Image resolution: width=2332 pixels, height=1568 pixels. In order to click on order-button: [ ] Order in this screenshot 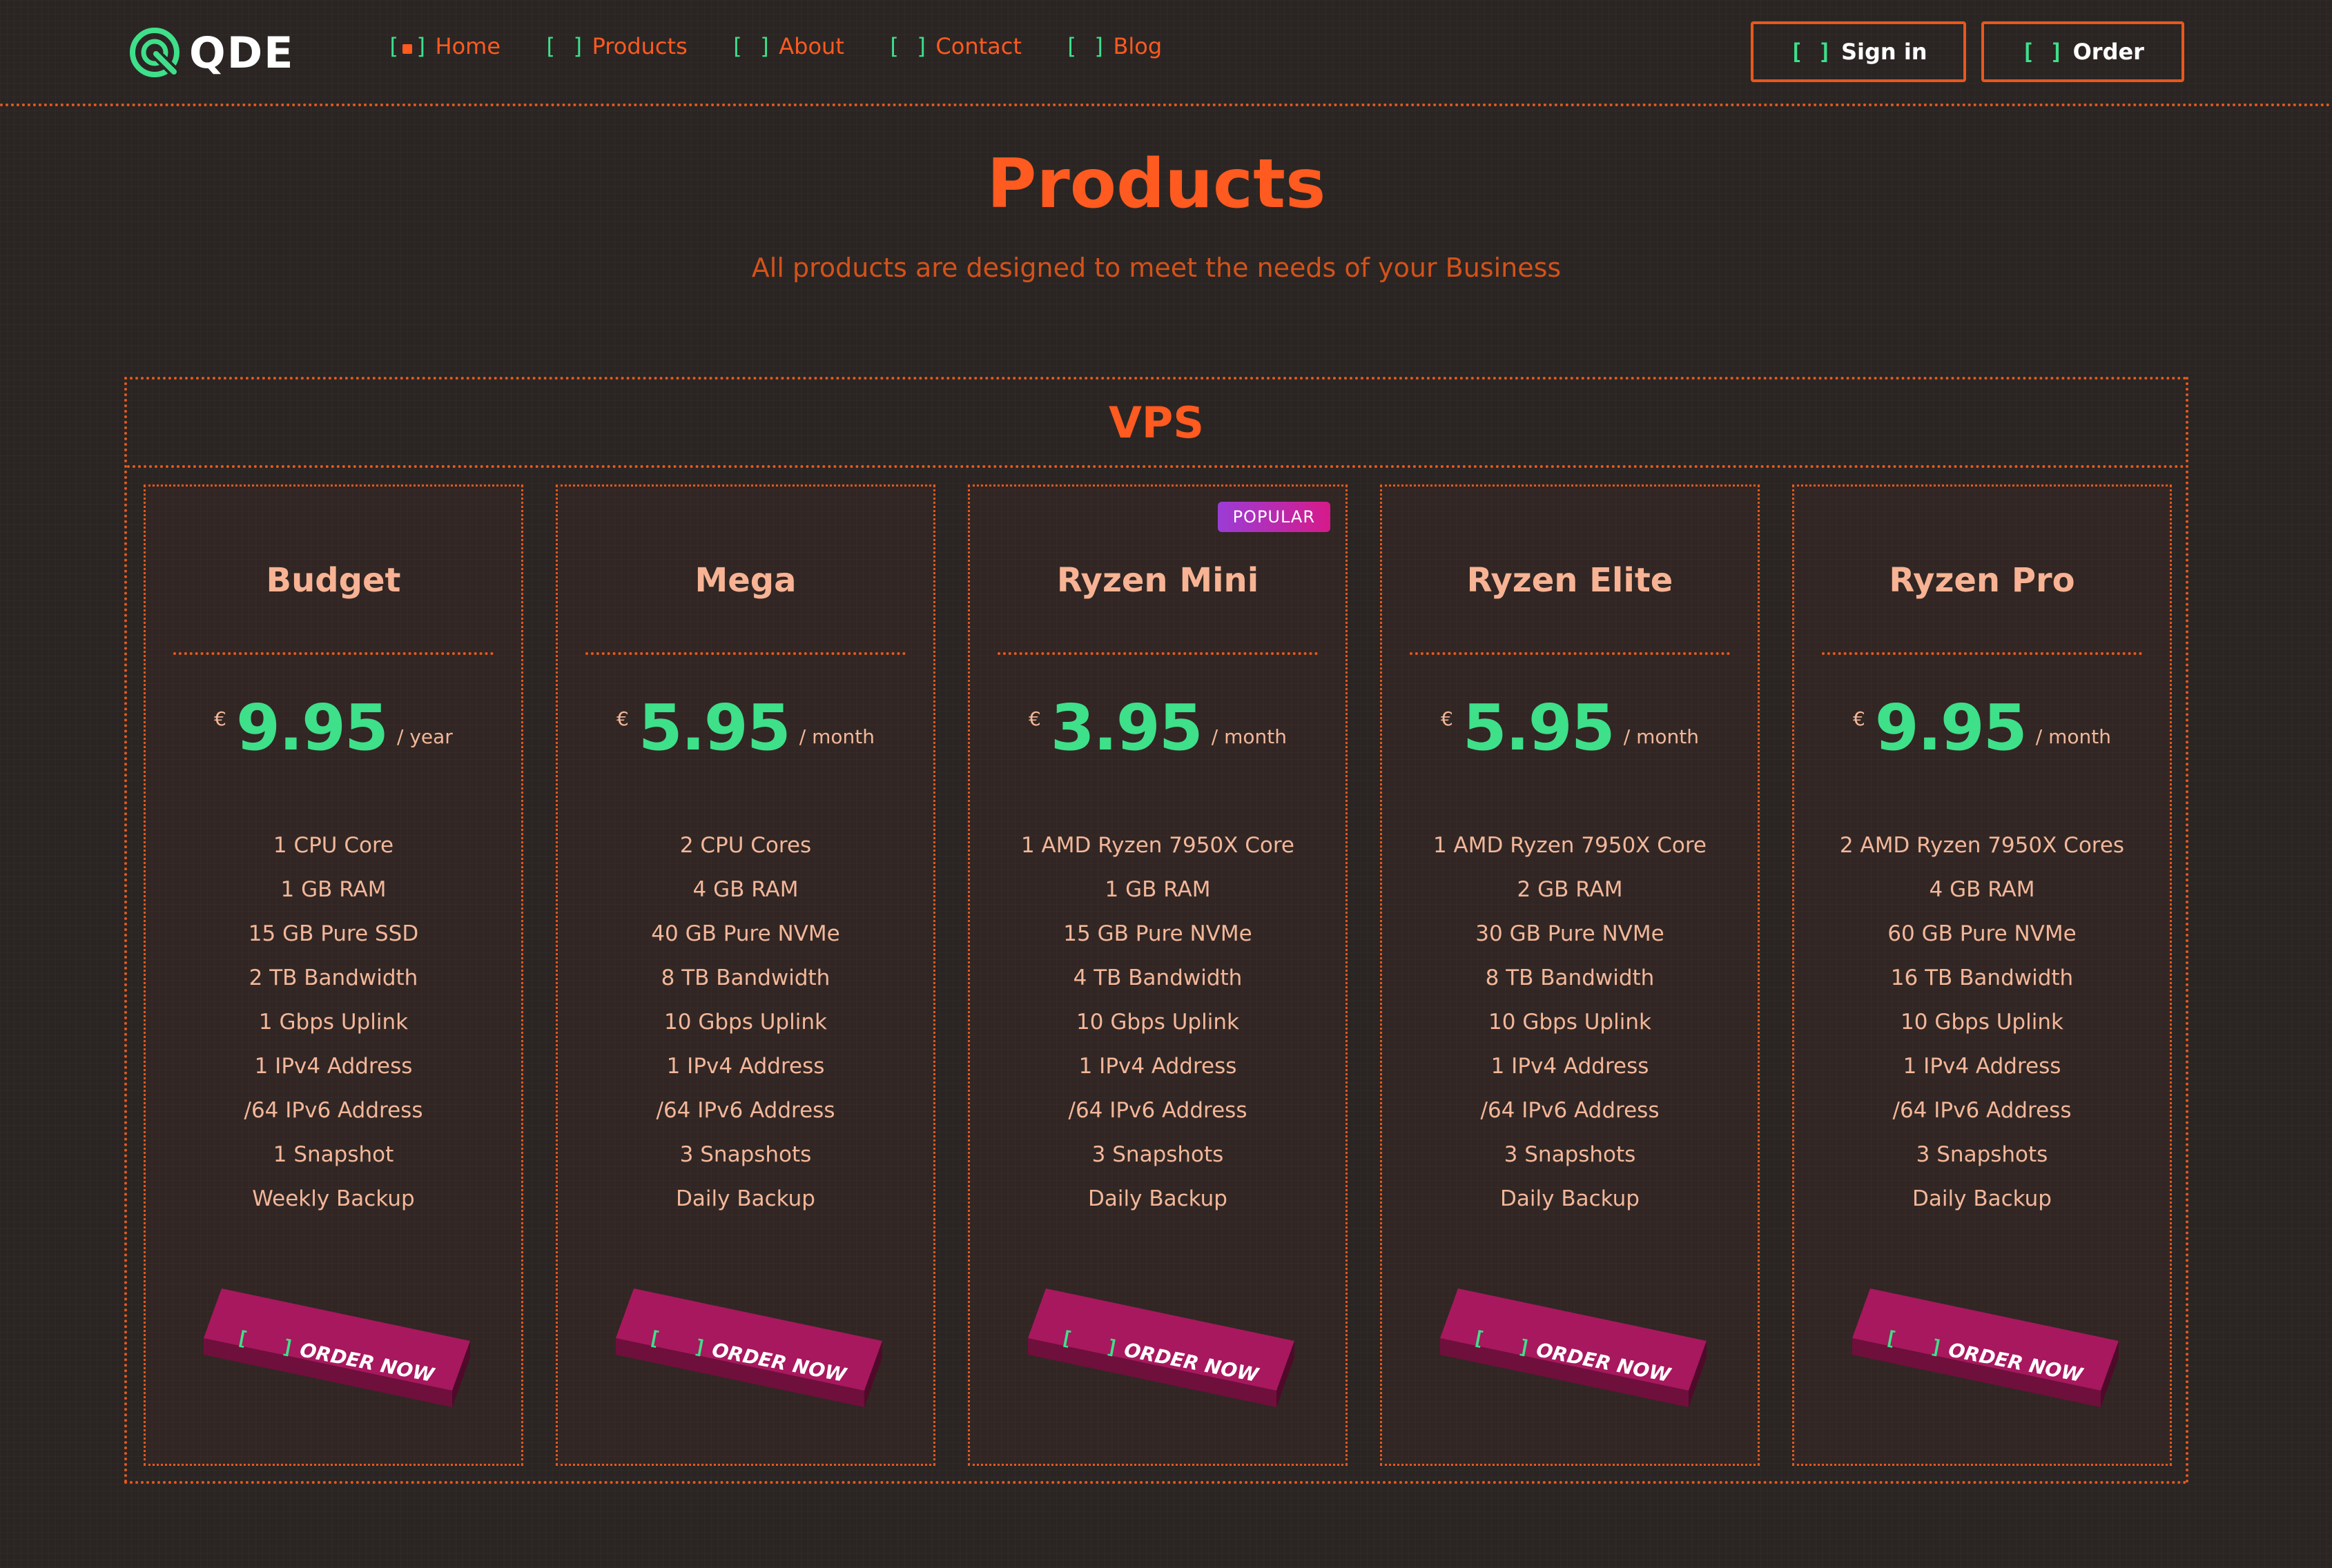, I will do `click(2082, 51)`.